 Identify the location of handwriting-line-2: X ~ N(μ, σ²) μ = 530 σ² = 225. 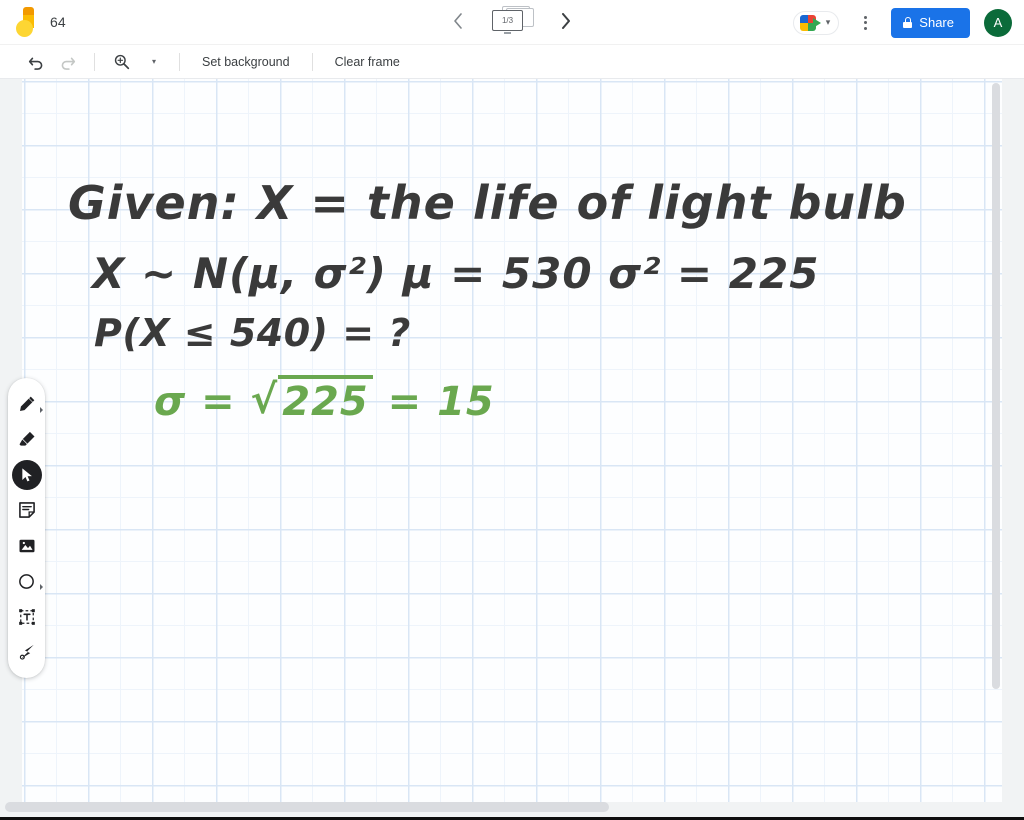
(456, 273).